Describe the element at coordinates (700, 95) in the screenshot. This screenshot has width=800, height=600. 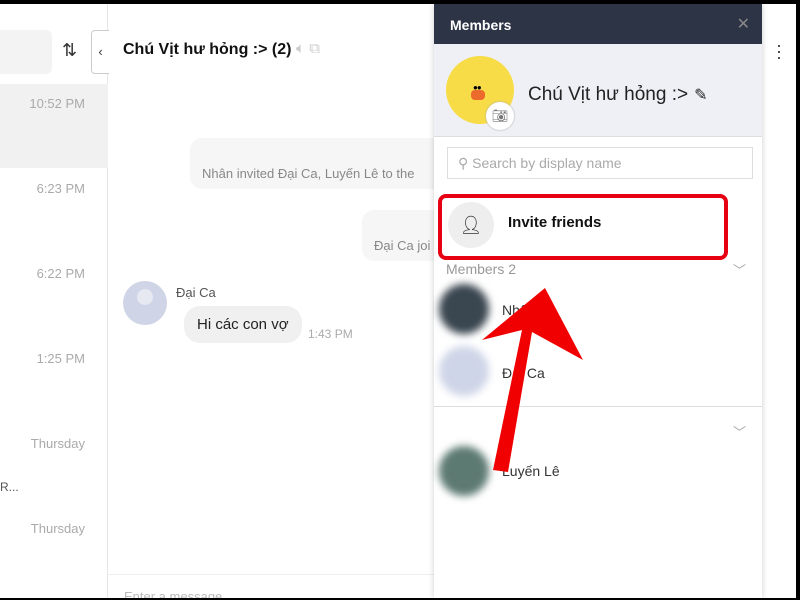
I see `edit-icon: ✎` at that location.